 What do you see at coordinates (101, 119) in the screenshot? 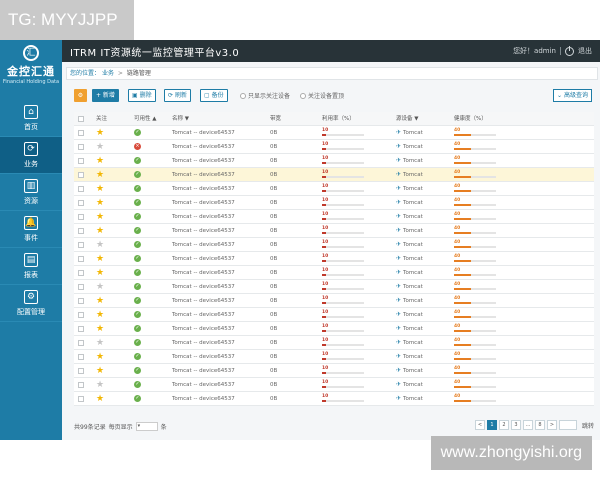
I see `header-follow: 关注` at bounding box center [101, 119].